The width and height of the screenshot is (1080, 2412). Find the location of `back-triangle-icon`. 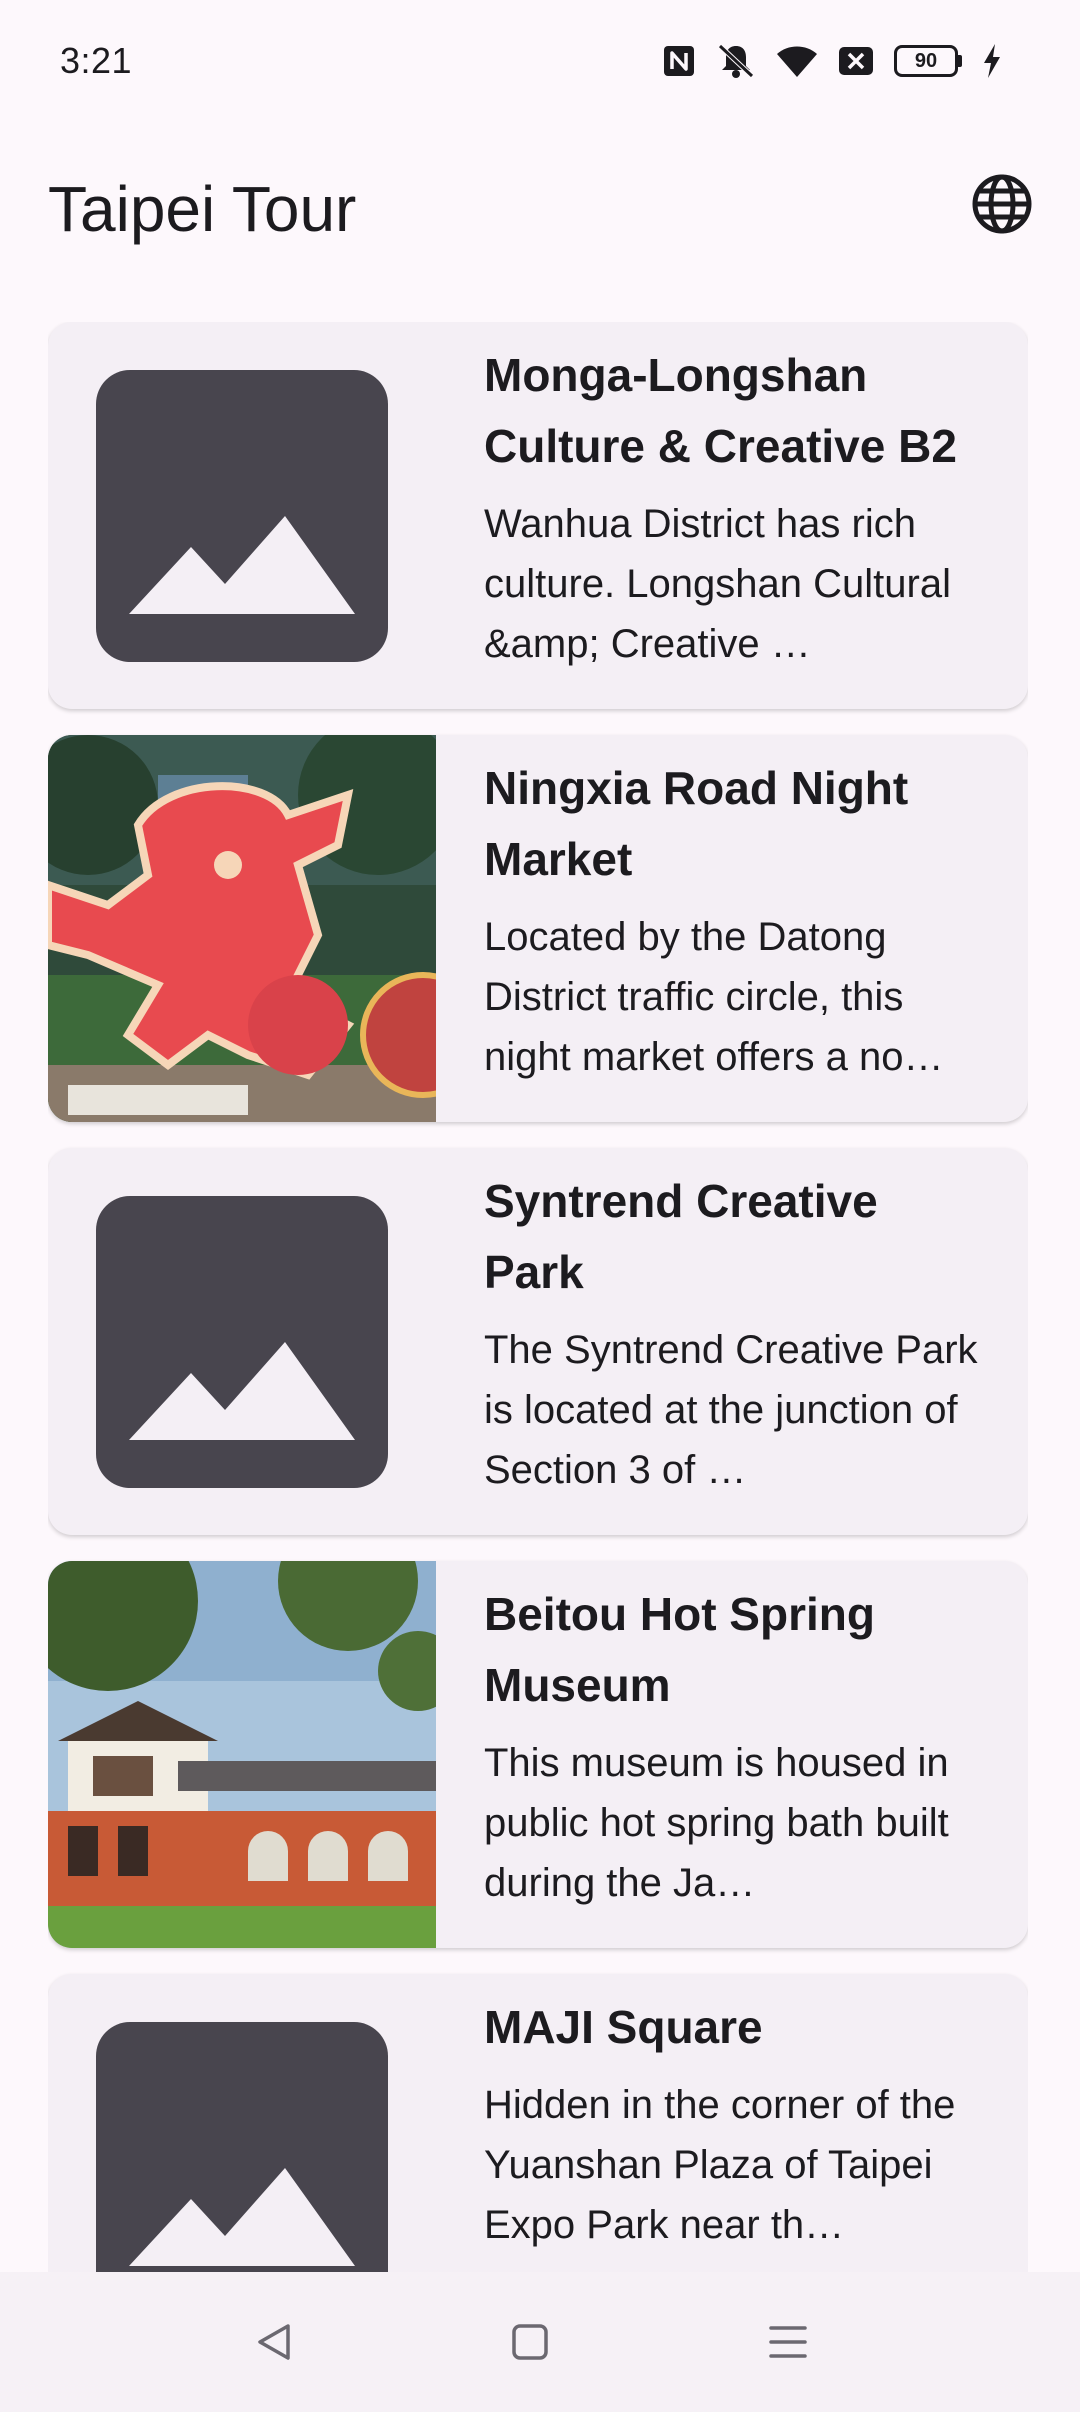

back-triangle-icon is located at coordinates (274, 2342).